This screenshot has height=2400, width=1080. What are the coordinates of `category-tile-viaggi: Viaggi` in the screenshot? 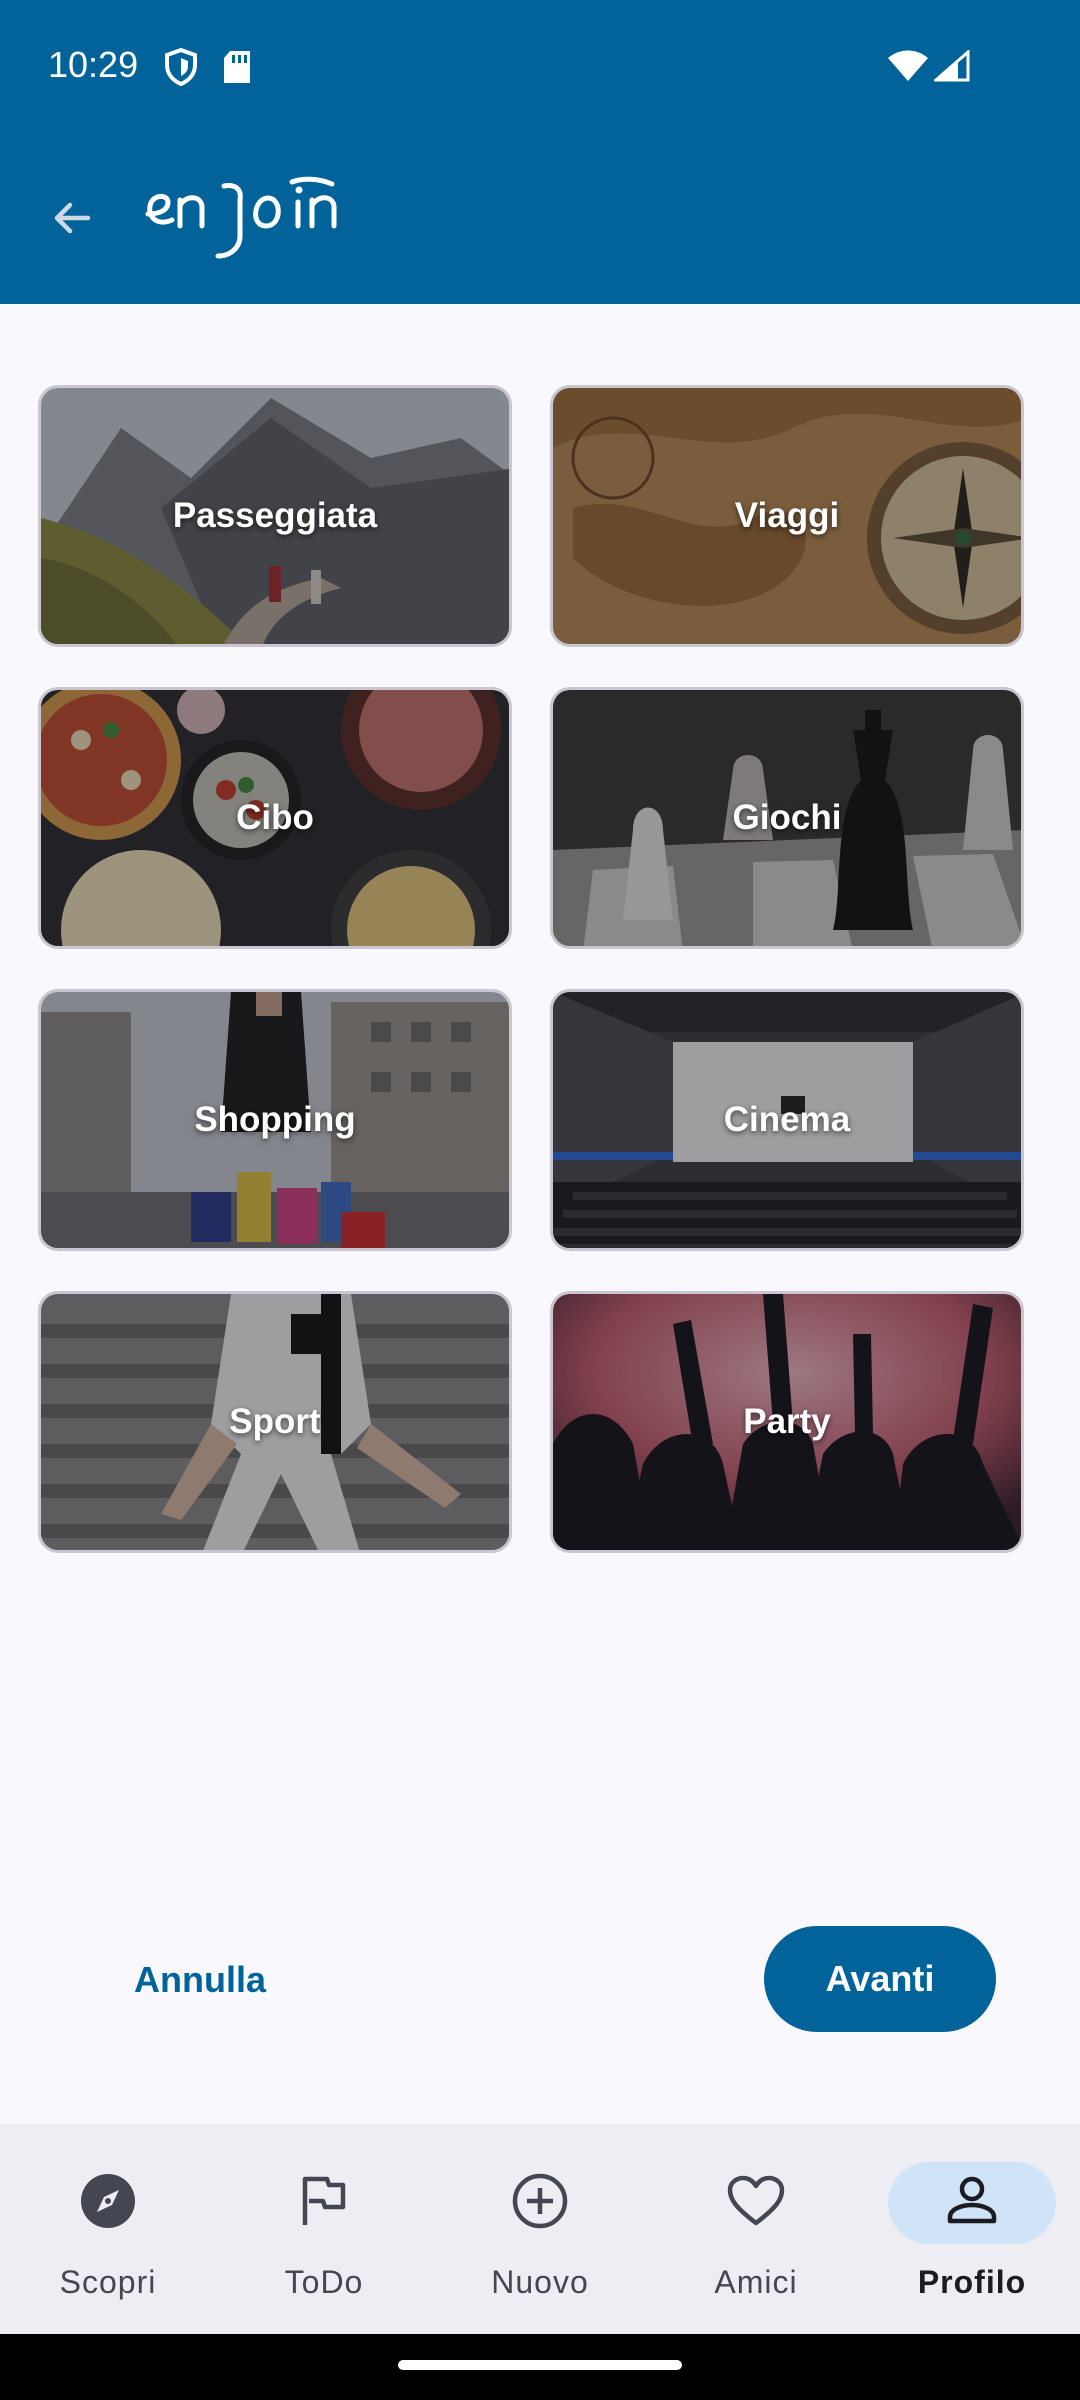 It's located at (787, 516).